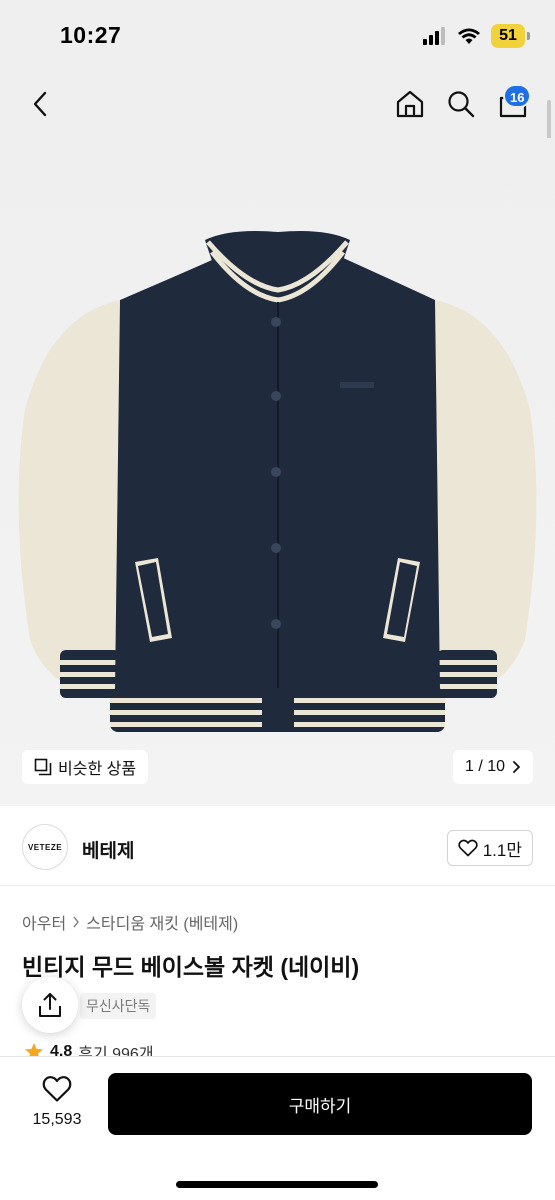  I want to click on chevron-left-icon, so click(40, 104).